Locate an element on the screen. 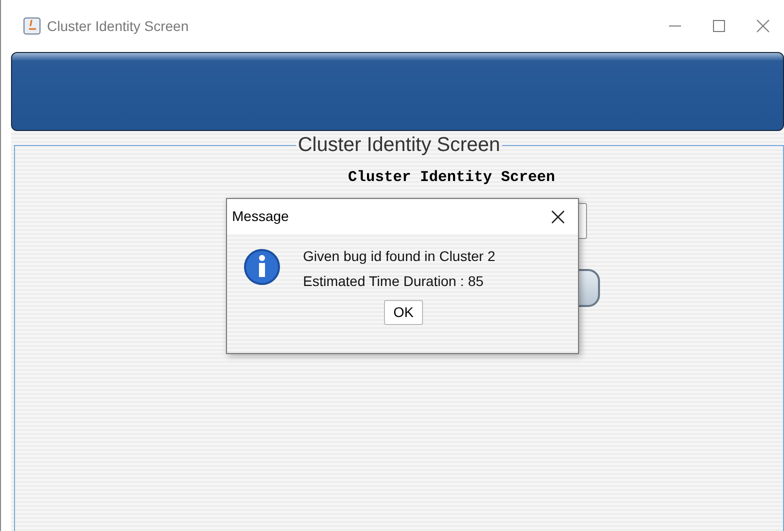  info-icon is located at coordinates (262, 267).